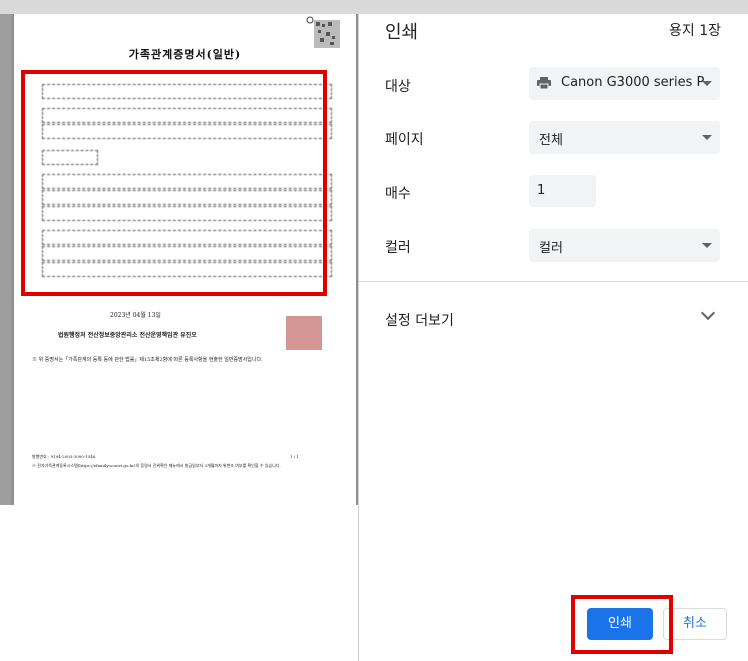 The image size is (748, 661). Describe the element at coordinates (185, 54) in the screenshot. I see `document-title: 가족관계증명서(일반)` at that location.